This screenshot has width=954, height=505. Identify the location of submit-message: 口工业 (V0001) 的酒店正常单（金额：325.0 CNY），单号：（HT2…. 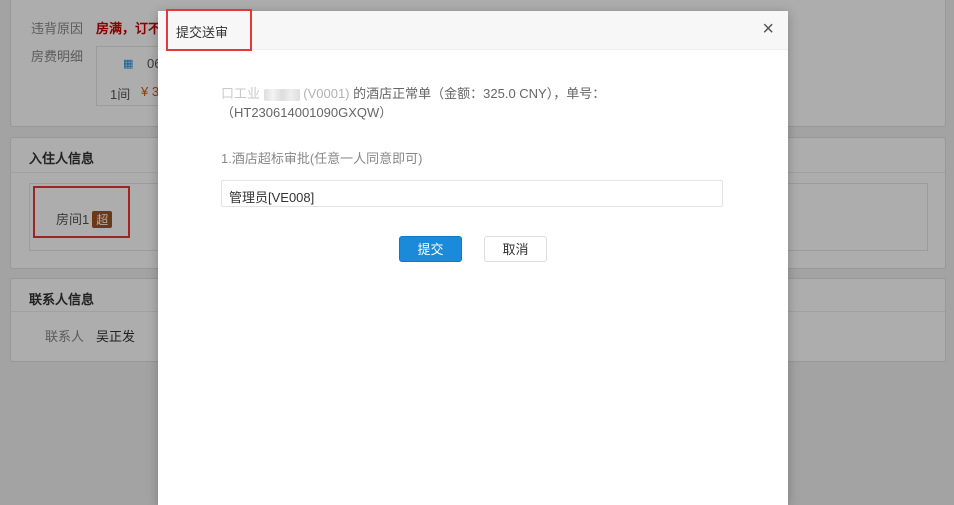
(476, 103).